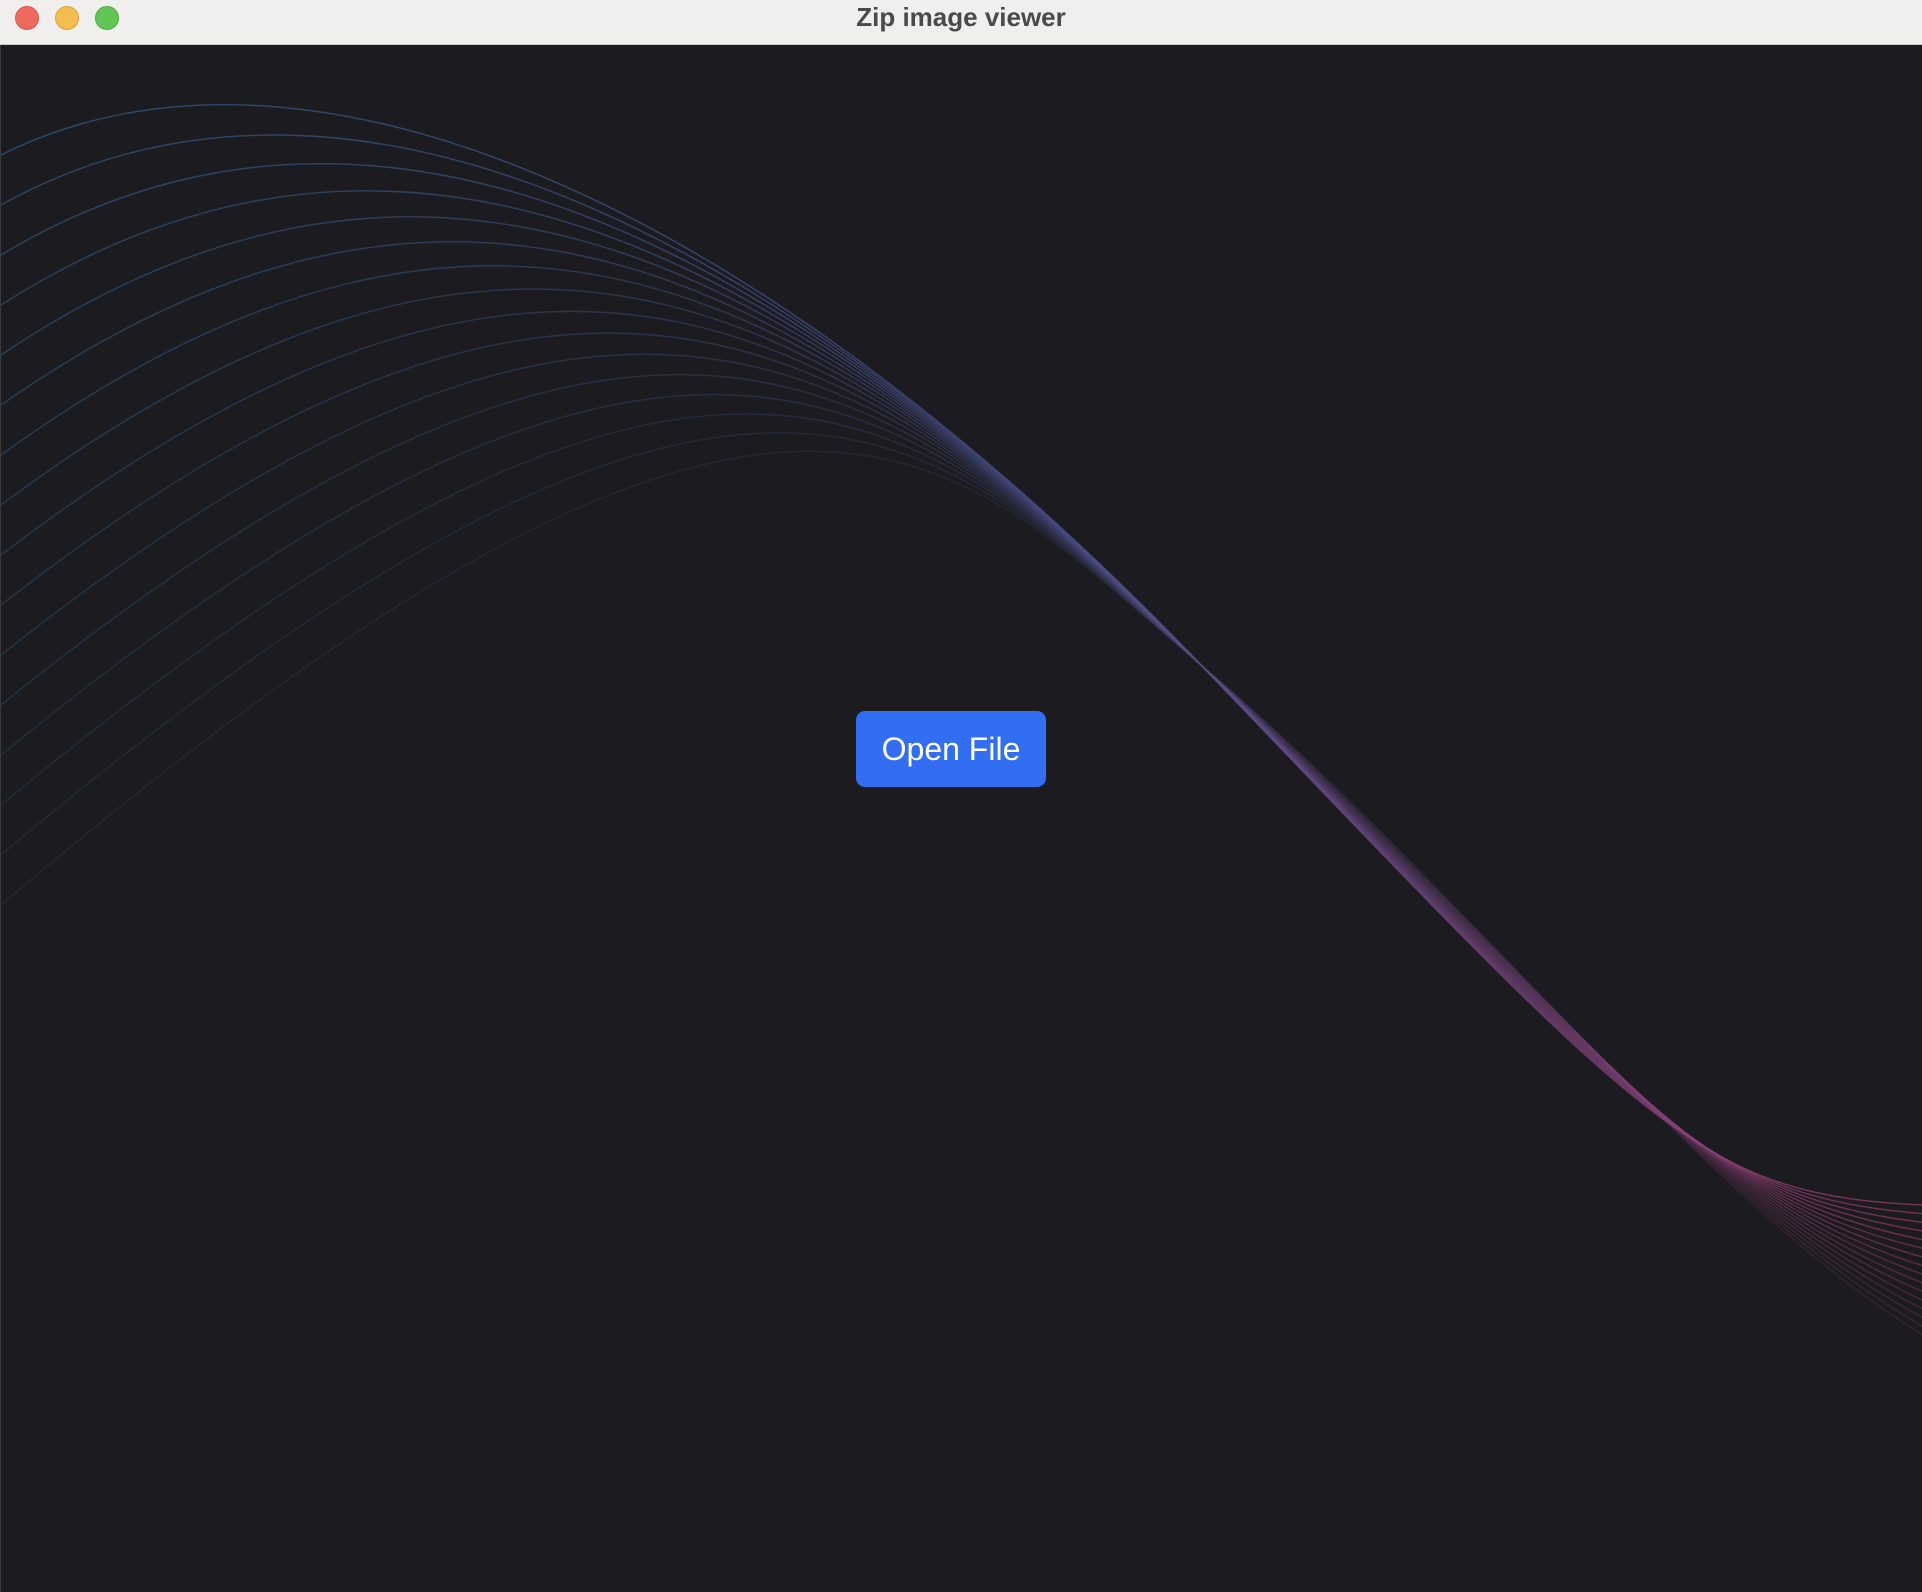 This screenshot has width=1922, height=1592. I want to click on window-title: Zip image viewer, so click(961, 17).